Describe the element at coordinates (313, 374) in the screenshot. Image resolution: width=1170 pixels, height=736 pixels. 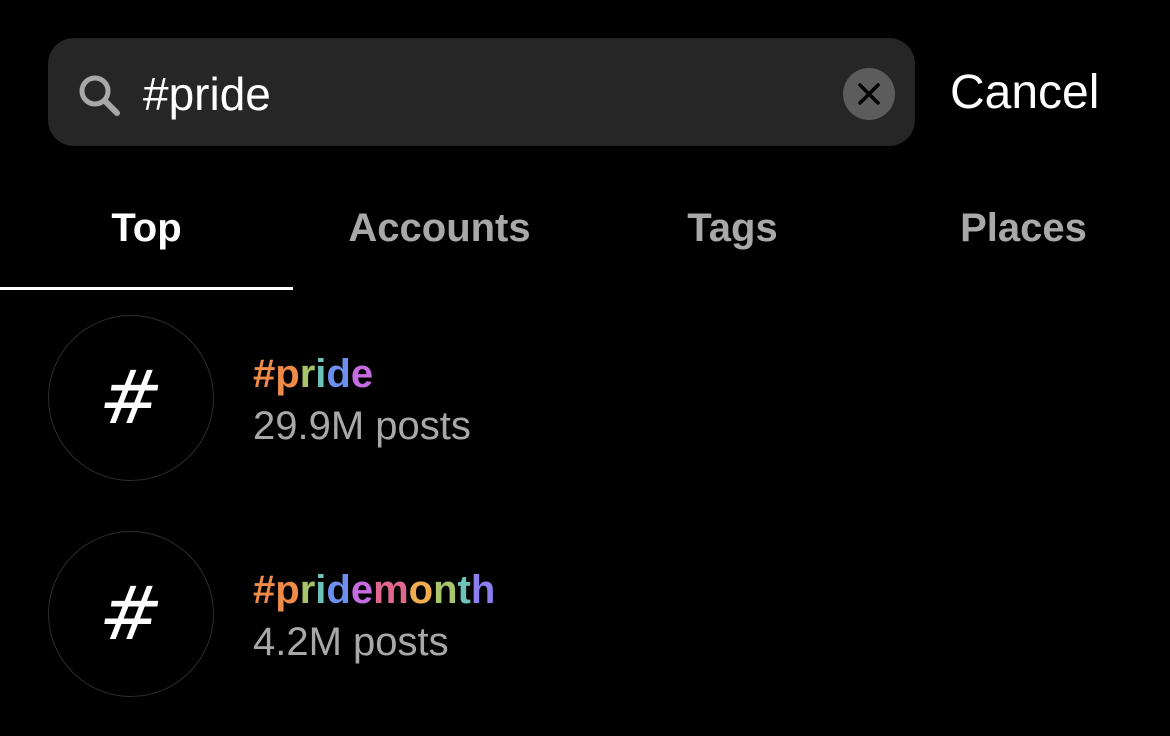
I see `hashtag-name: #pride` at that location.